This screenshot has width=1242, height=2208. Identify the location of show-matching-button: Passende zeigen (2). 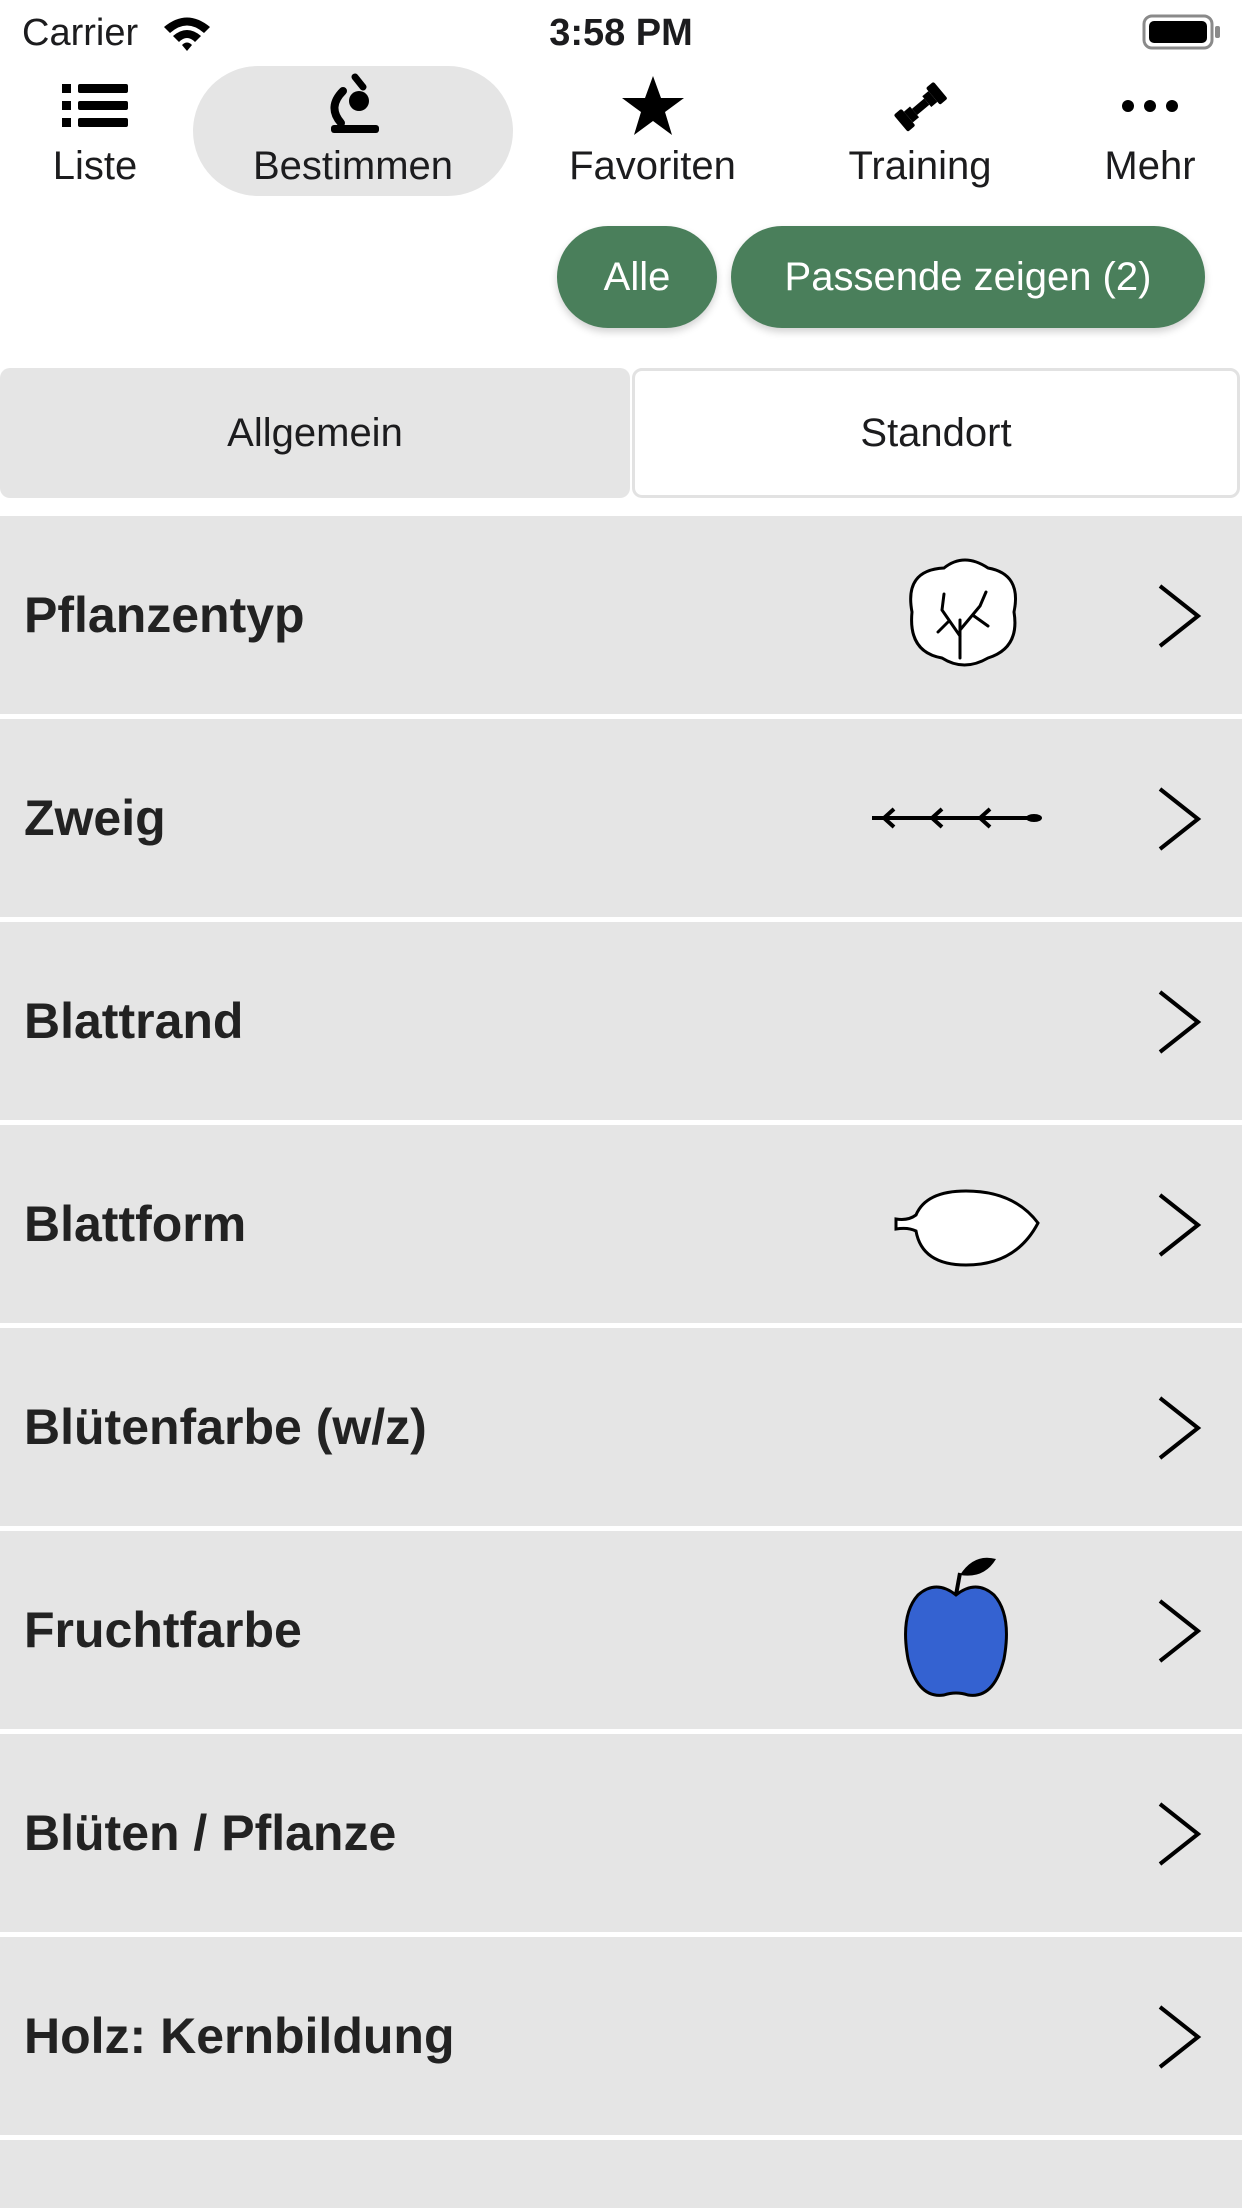
(968, 277).